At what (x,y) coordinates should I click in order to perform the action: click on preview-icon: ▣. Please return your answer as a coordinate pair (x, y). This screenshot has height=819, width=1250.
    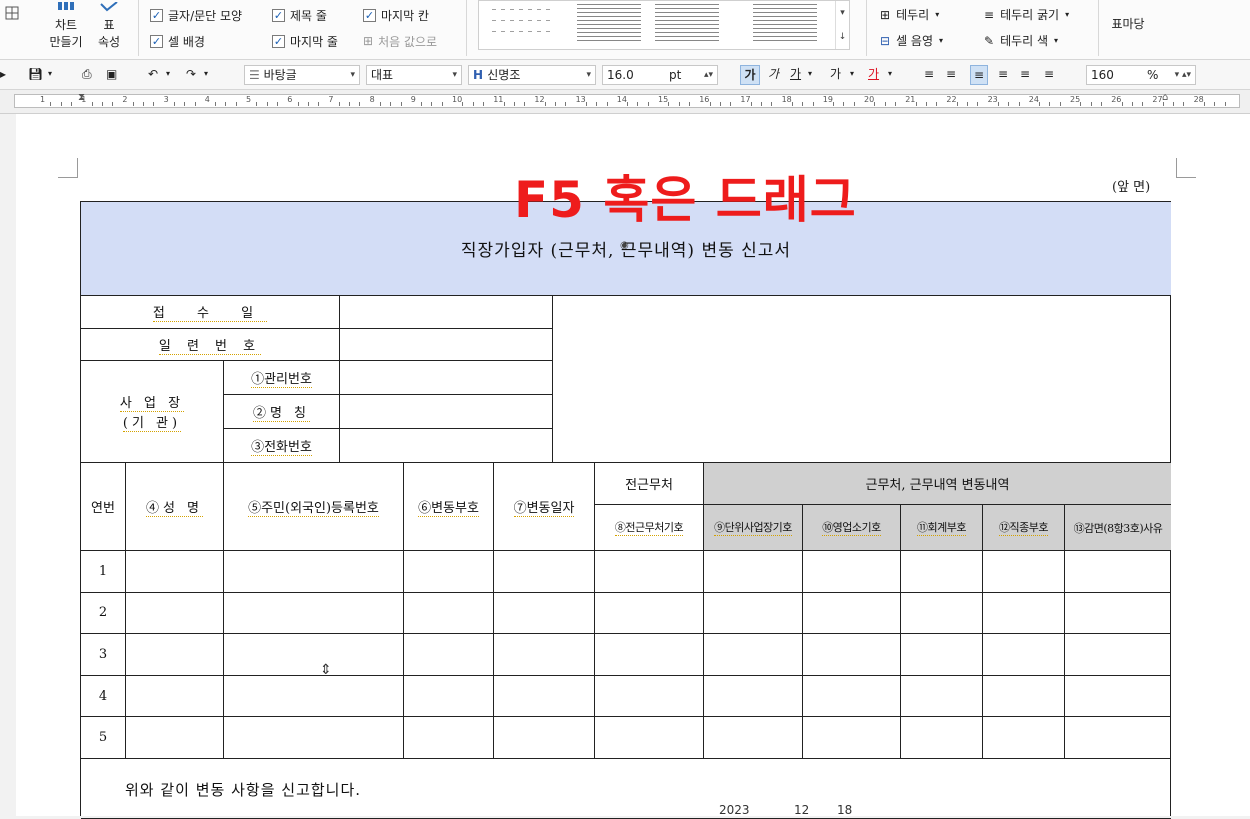
    Looking at the image, I should click on (111, 75).